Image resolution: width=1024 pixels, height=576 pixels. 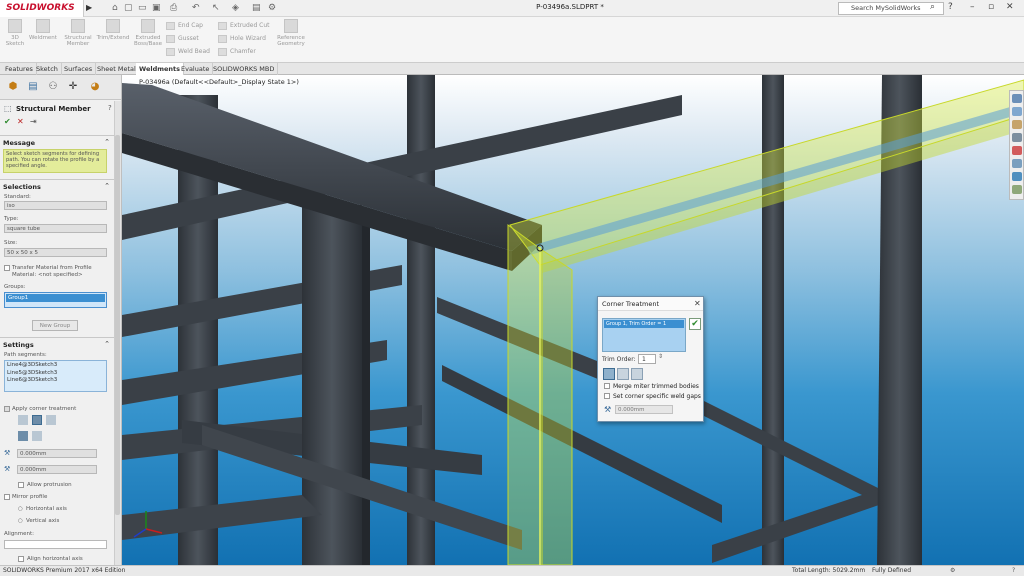 I want to click on options-icon: ⚙, so click(x=272, y=8).